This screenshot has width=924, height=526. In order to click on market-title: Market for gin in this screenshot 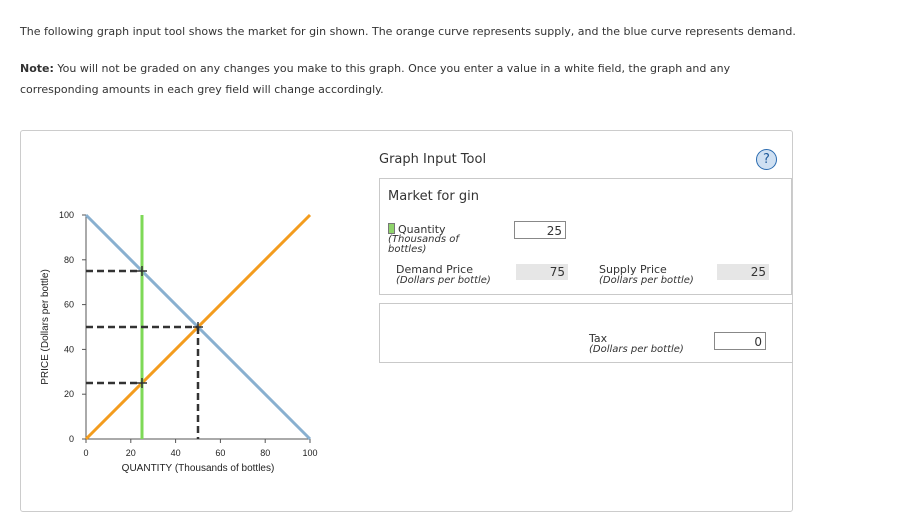, I will do `click(433, 196)`.